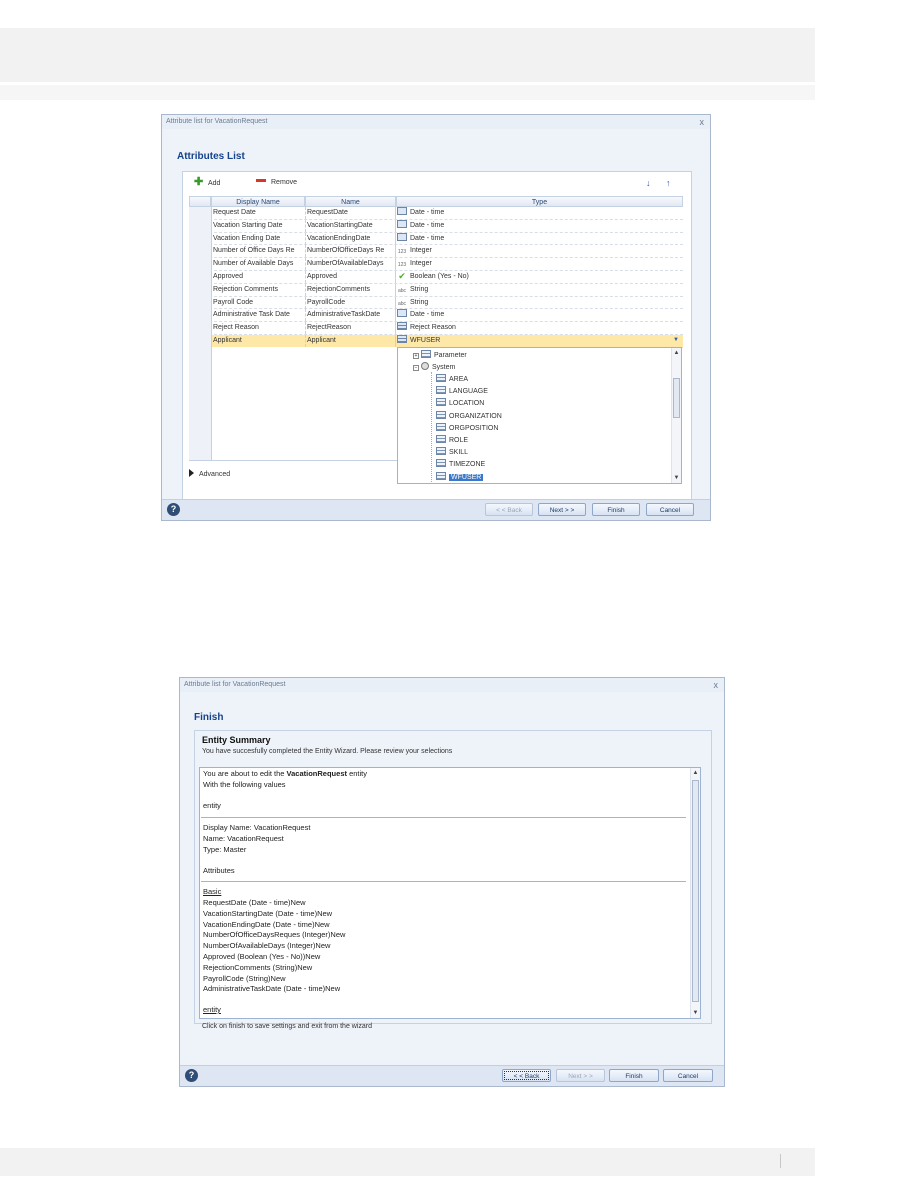 This screenshot has height=1188, width=918. What do you see at coordinates (402, 252) in the screenshot?
I see `integer-icon: 123` at bounding box center [402, 252].